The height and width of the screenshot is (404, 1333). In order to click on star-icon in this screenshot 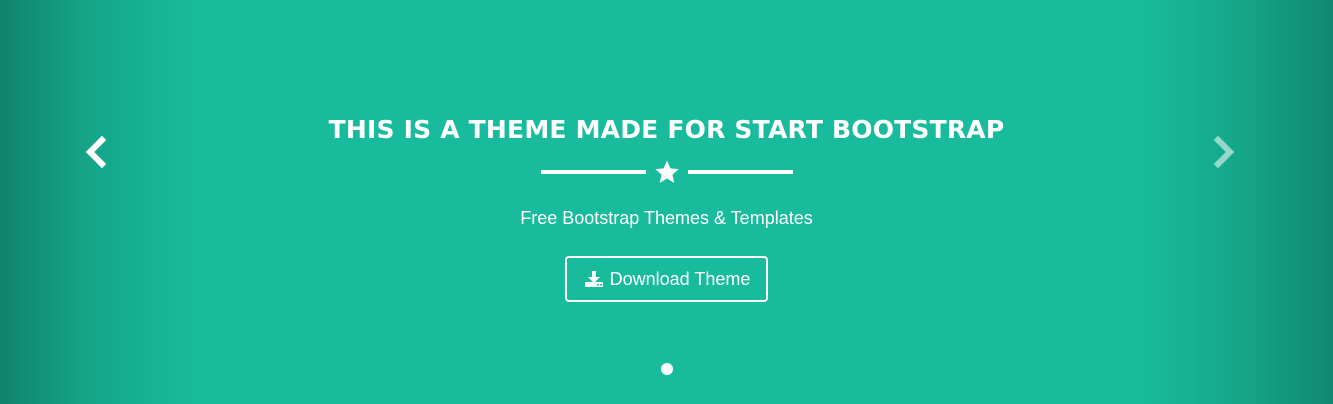, I will do `click(667, 172)`.